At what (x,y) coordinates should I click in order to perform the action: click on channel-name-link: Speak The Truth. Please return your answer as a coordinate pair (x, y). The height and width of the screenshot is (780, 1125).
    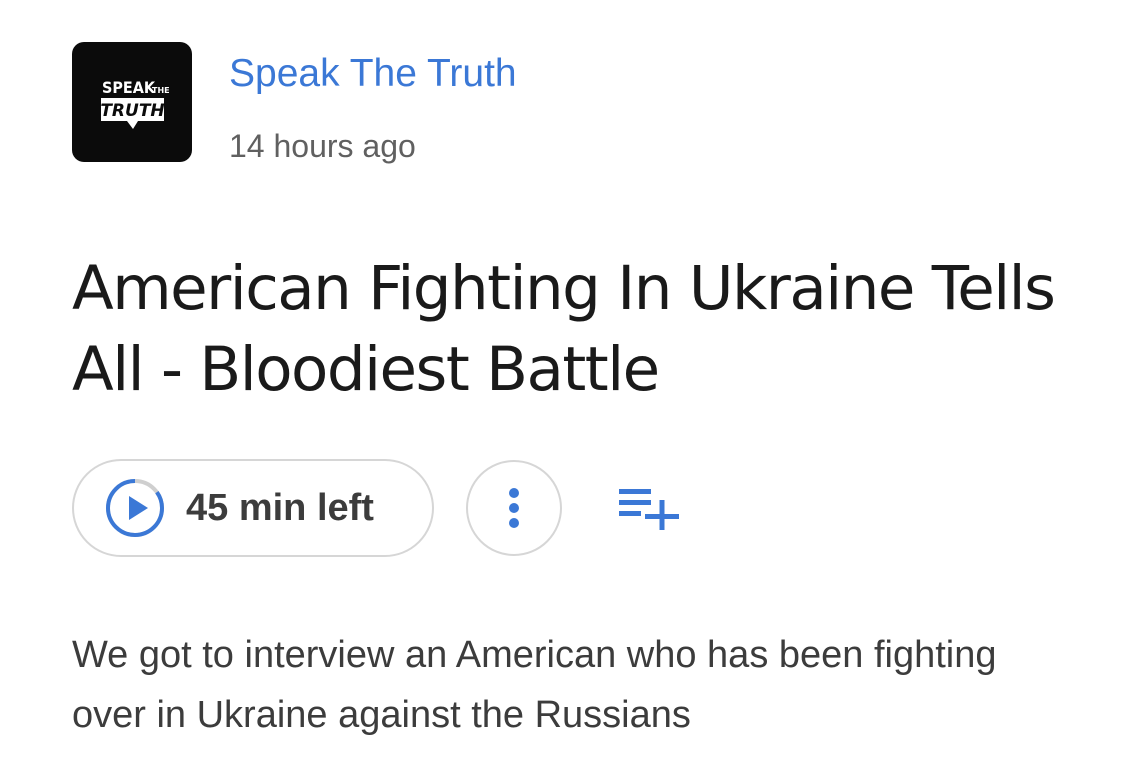
    Looking at the image, I should click on (373, 73).